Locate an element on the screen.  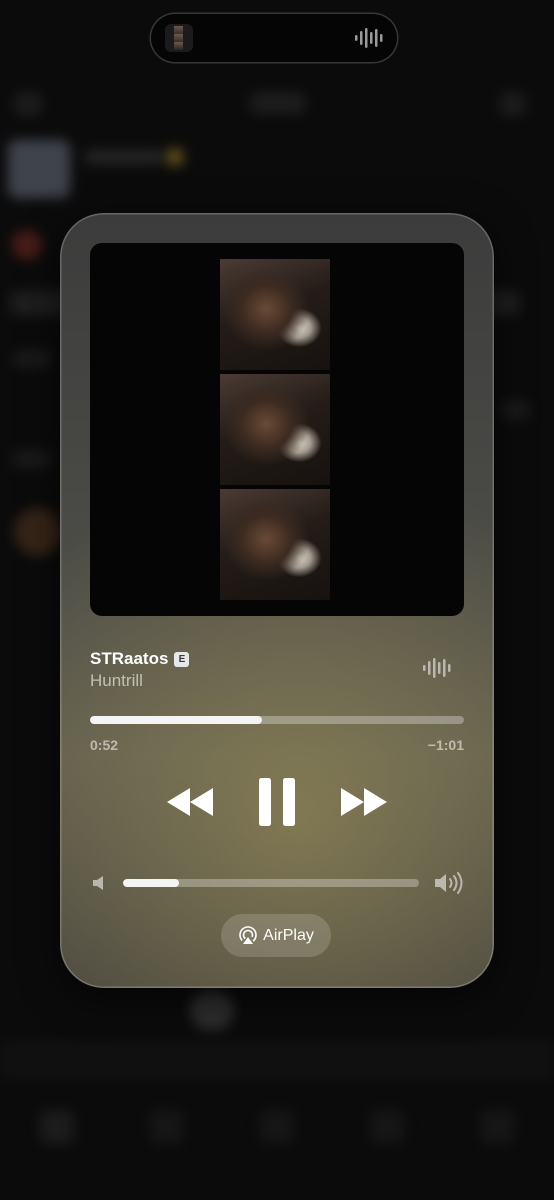
elapsed-time: 0:52 is located at coordinates (104, 745).